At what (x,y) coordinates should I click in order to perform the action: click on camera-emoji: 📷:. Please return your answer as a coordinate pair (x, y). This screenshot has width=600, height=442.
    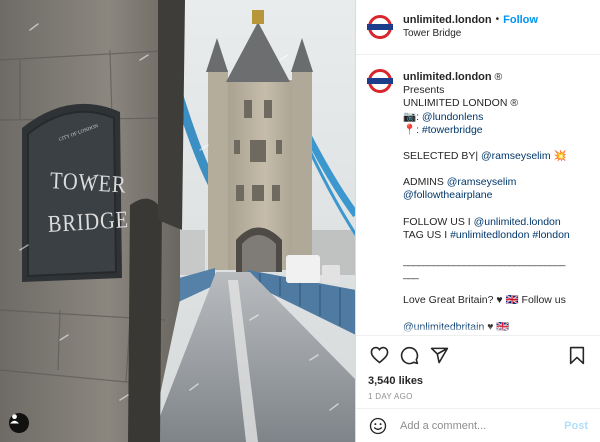
    Looking at the image, I should click on (412, 116).